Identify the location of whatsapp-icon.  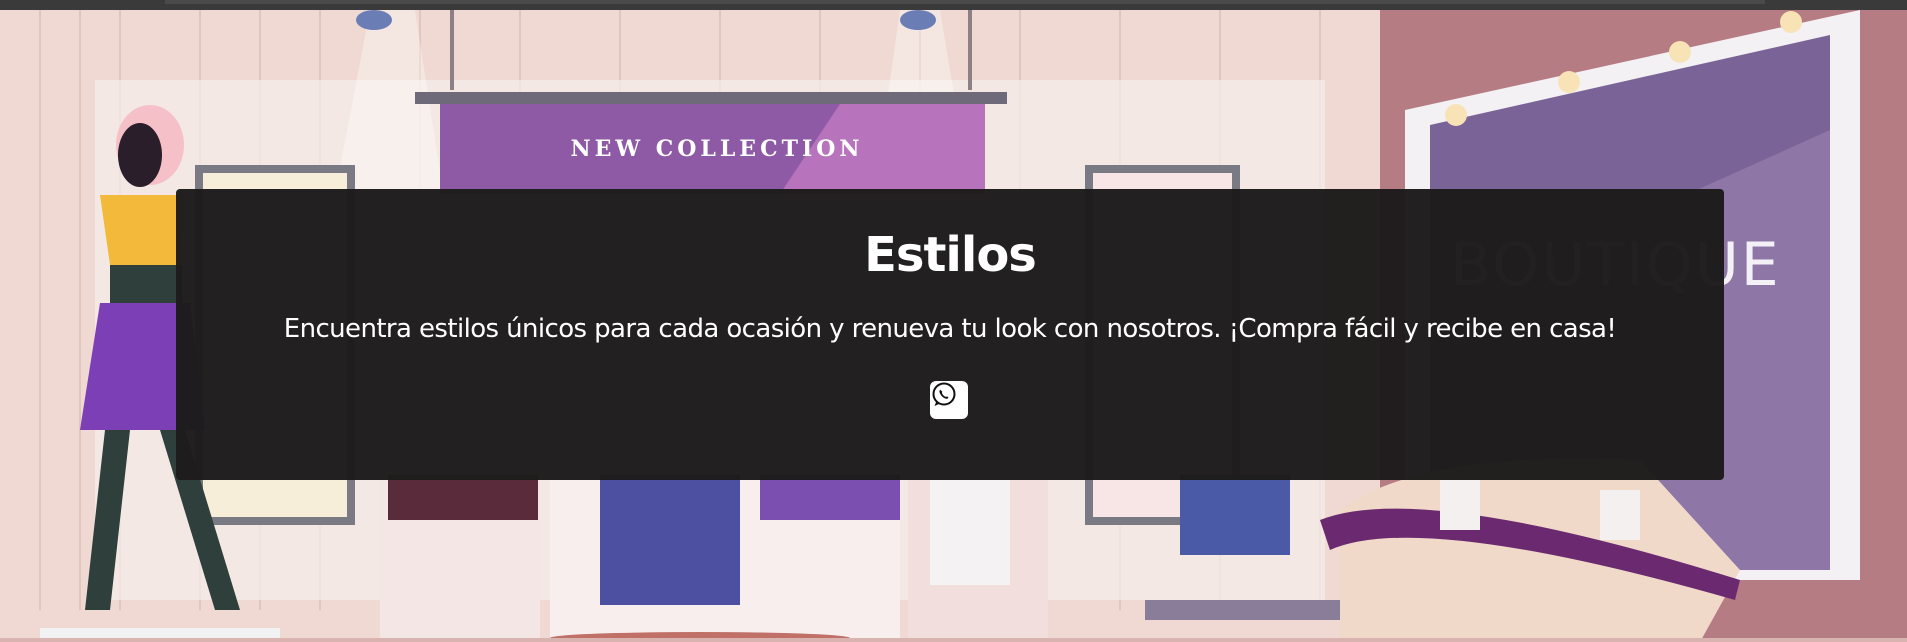
(944, 394).